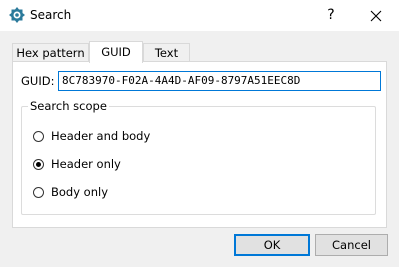 The width and height of the screenshot is (399, 267). Describe the element at coordinates (166, 52) in the screenshot. I see `tab-text: Text` at that location.